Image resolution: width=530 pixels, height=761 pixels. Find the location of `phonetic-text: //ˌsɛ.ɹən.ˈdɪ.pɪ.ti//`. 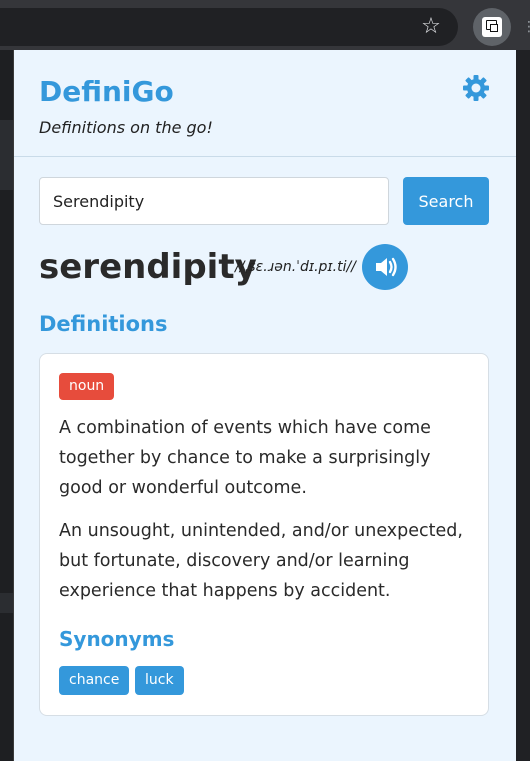

phonetic-text: //ˌsɛ.ɹən.ˈdɪ.pɪ.ti// is located at coordinates (295, 267).